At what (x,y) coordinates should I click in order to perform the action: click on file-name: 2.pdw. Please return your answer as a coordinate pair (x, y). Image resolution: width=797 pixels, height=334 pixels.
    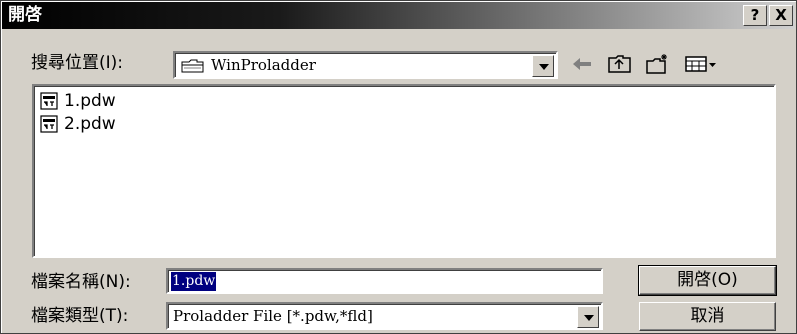
    Looking at the image, I should click on (90, 124).